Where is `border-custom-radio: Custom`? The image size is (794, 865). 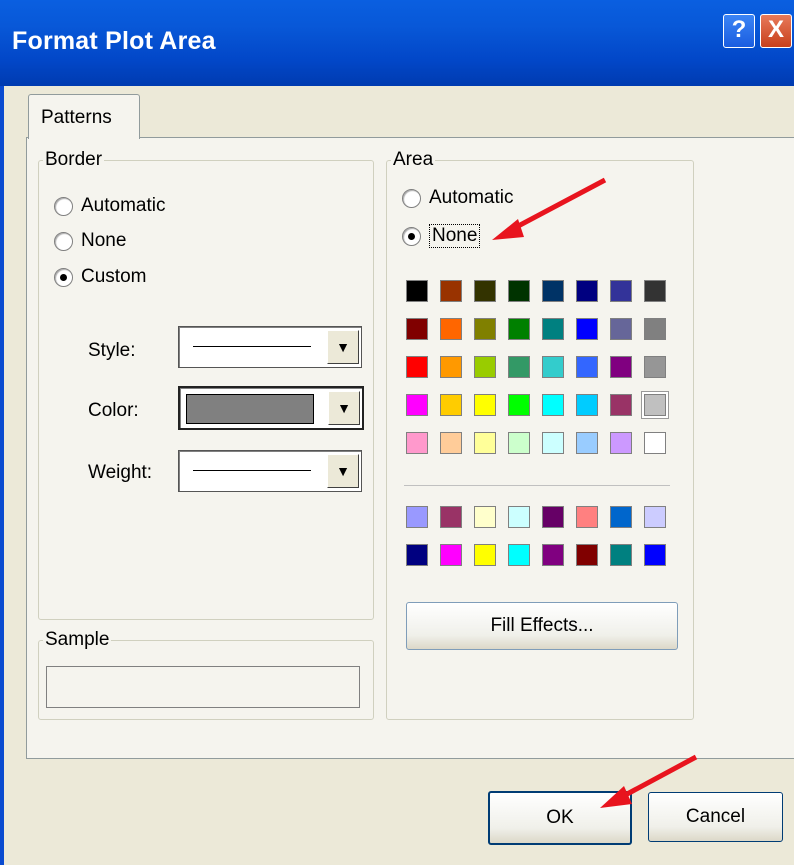
border-custom-radio: Custom is located at coordinates (100, 277).